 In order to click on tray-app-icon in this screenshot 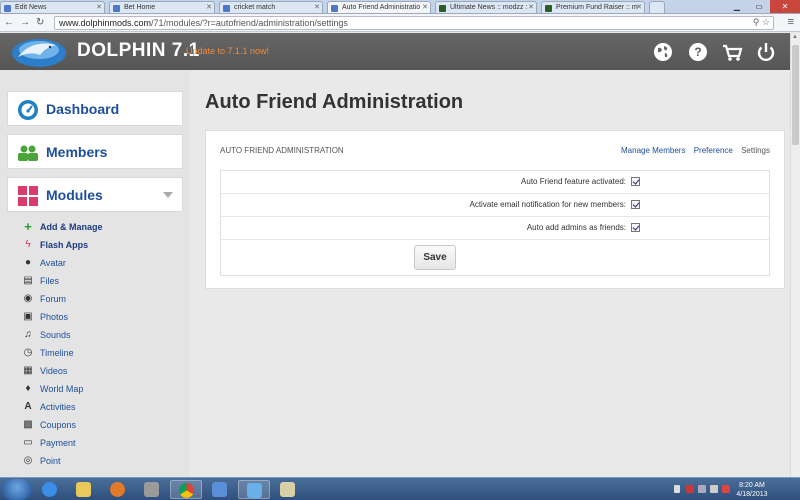, I will do `click(690, 489)`.